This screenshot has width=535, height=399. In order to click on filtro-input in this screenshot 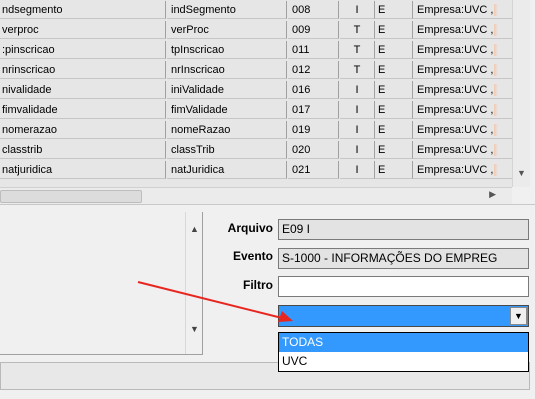, I will do `click(403, 286)`.